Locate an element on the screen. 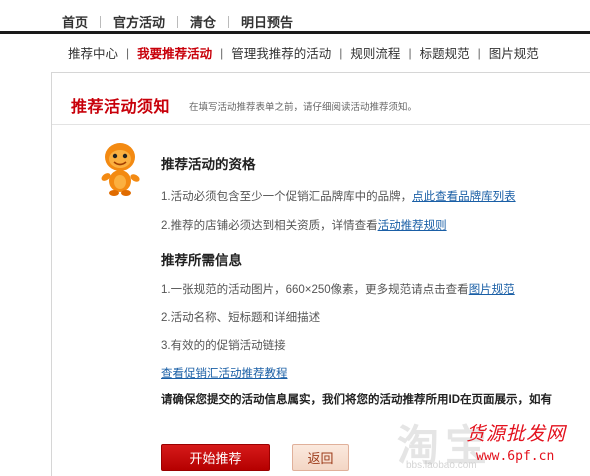 The width and height of the screenshot is (590, 476). qualification-title: 推荐活动的资格 is located at coordinates (208, 164).